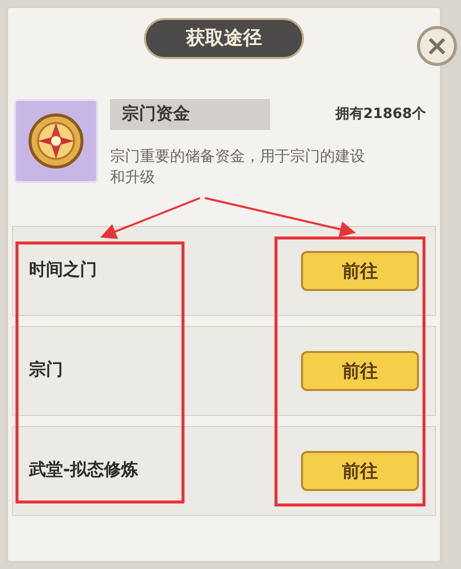  What do you see at coordinates (190, 114) in the screenshot?
I see `item-name: 宗门资金` at bounding box center [190, 114].